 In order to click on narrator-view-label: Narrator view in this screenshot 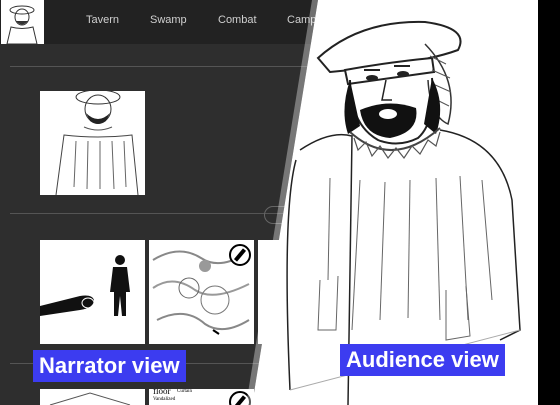, I will do `click(109, 366)`.